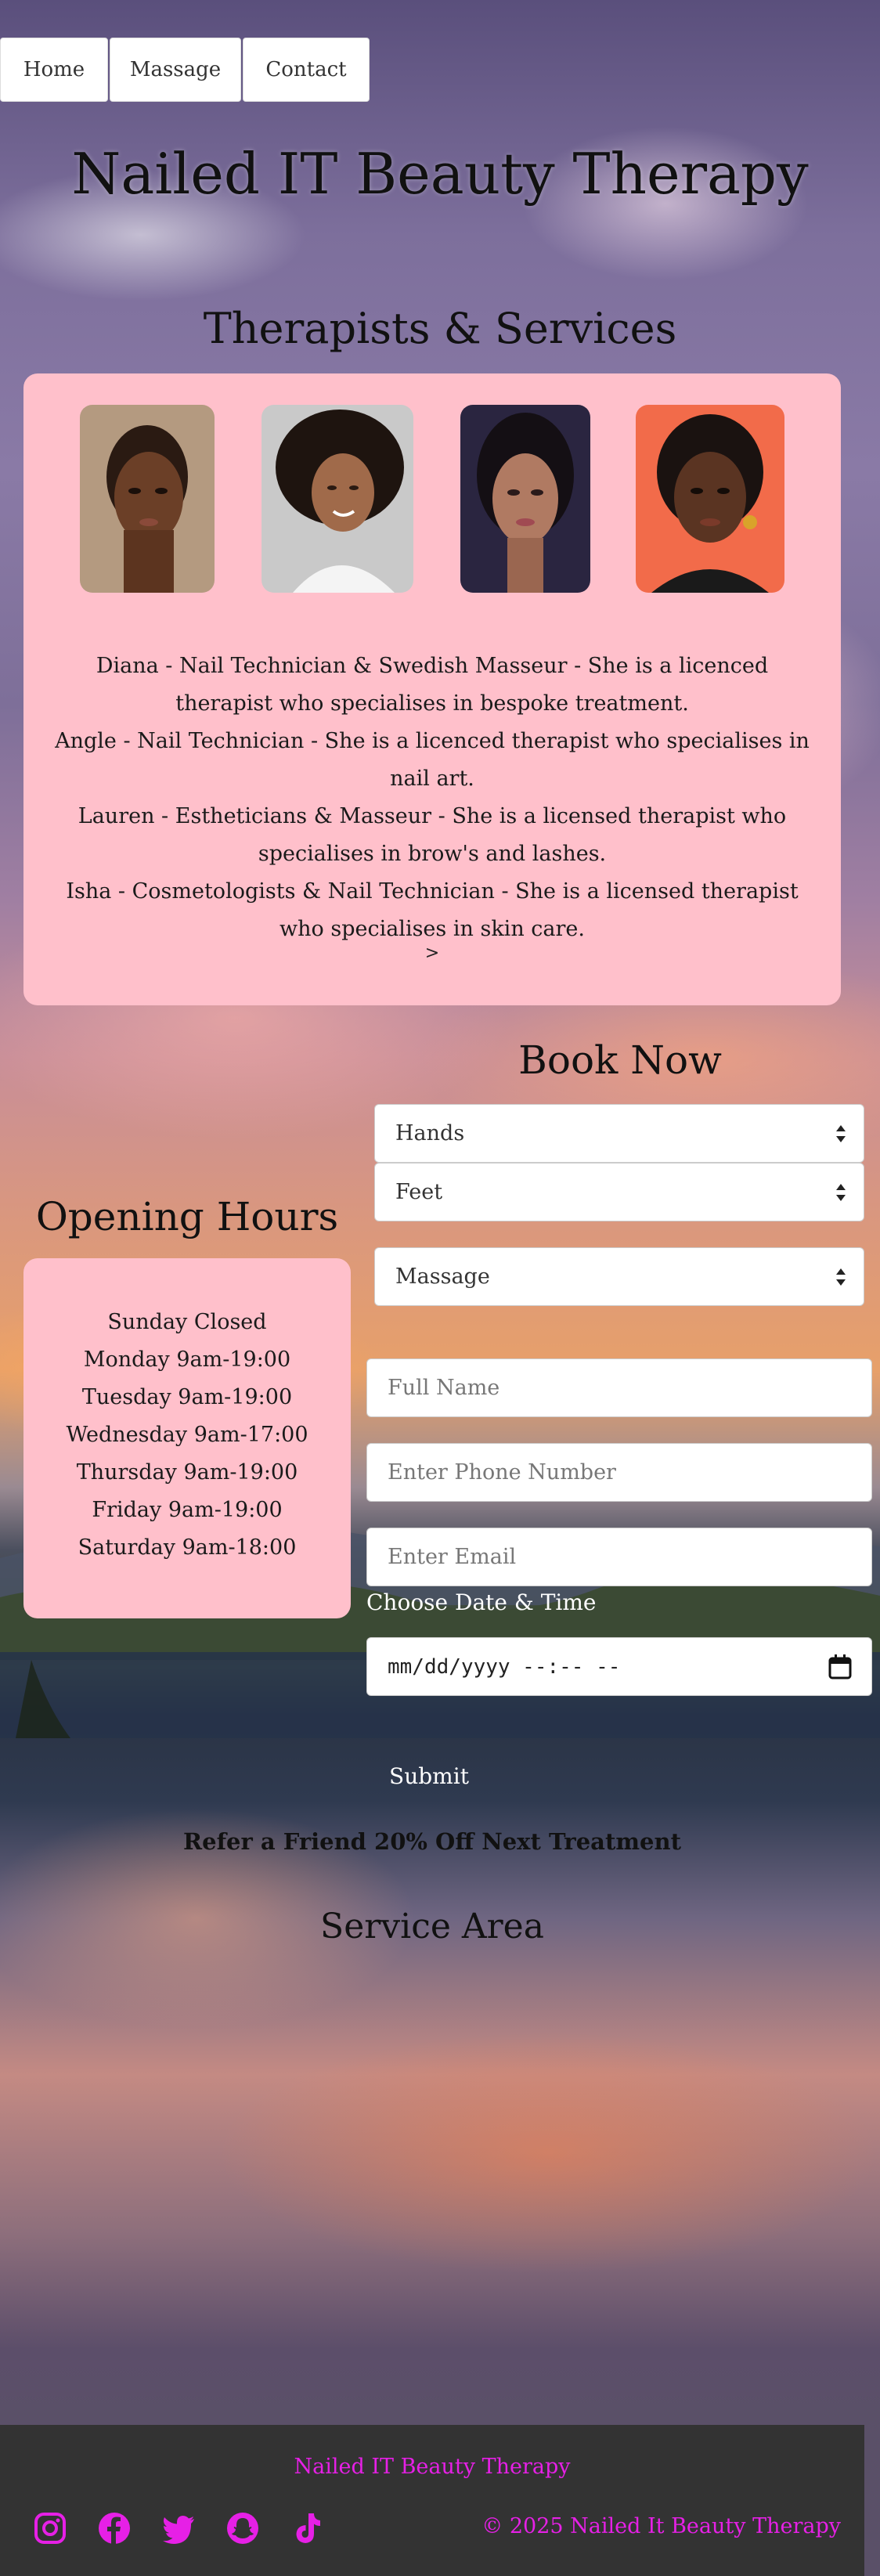 This screenshot has width=880, height=2576. Describe the element at coordinates (444, 1388) in the screenshot. I see `full-name-placeholder: Full Name` at that location.